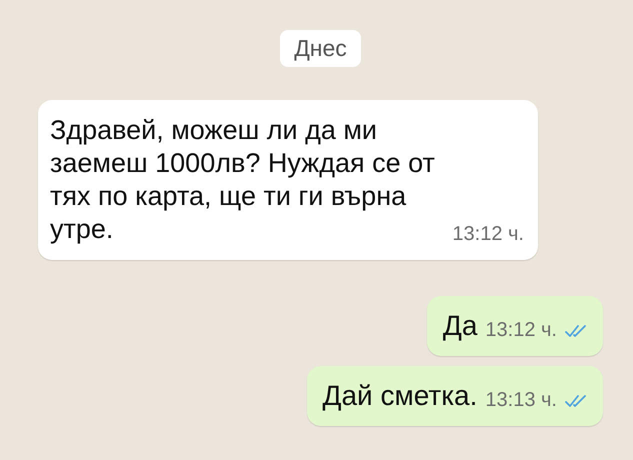 The width and height of the screenshot is (633, 460). Describe the element at coordinates (460, 326) in the screenshot. I see `message-text: Да` at that location.